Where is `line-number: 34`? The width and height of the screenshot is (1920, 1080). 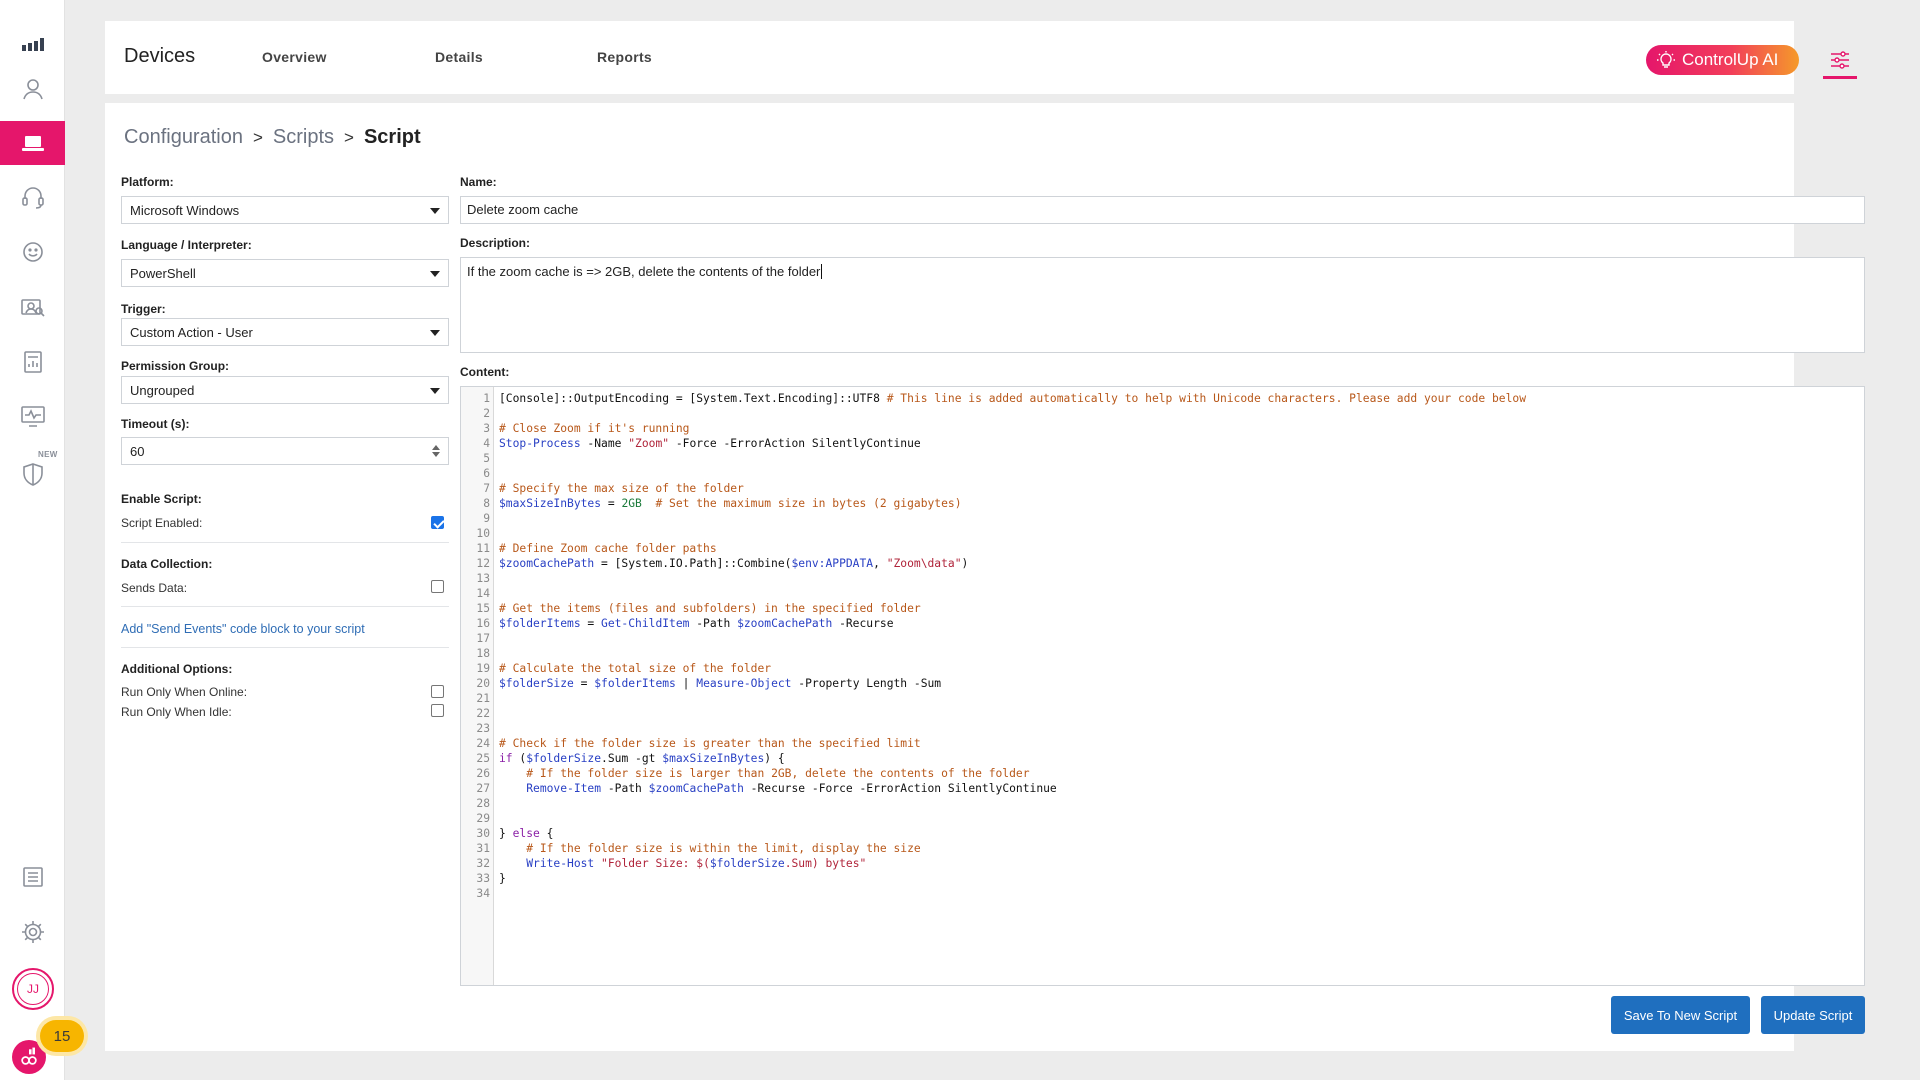
line-number: 34 is located at coordinates (483, 893).